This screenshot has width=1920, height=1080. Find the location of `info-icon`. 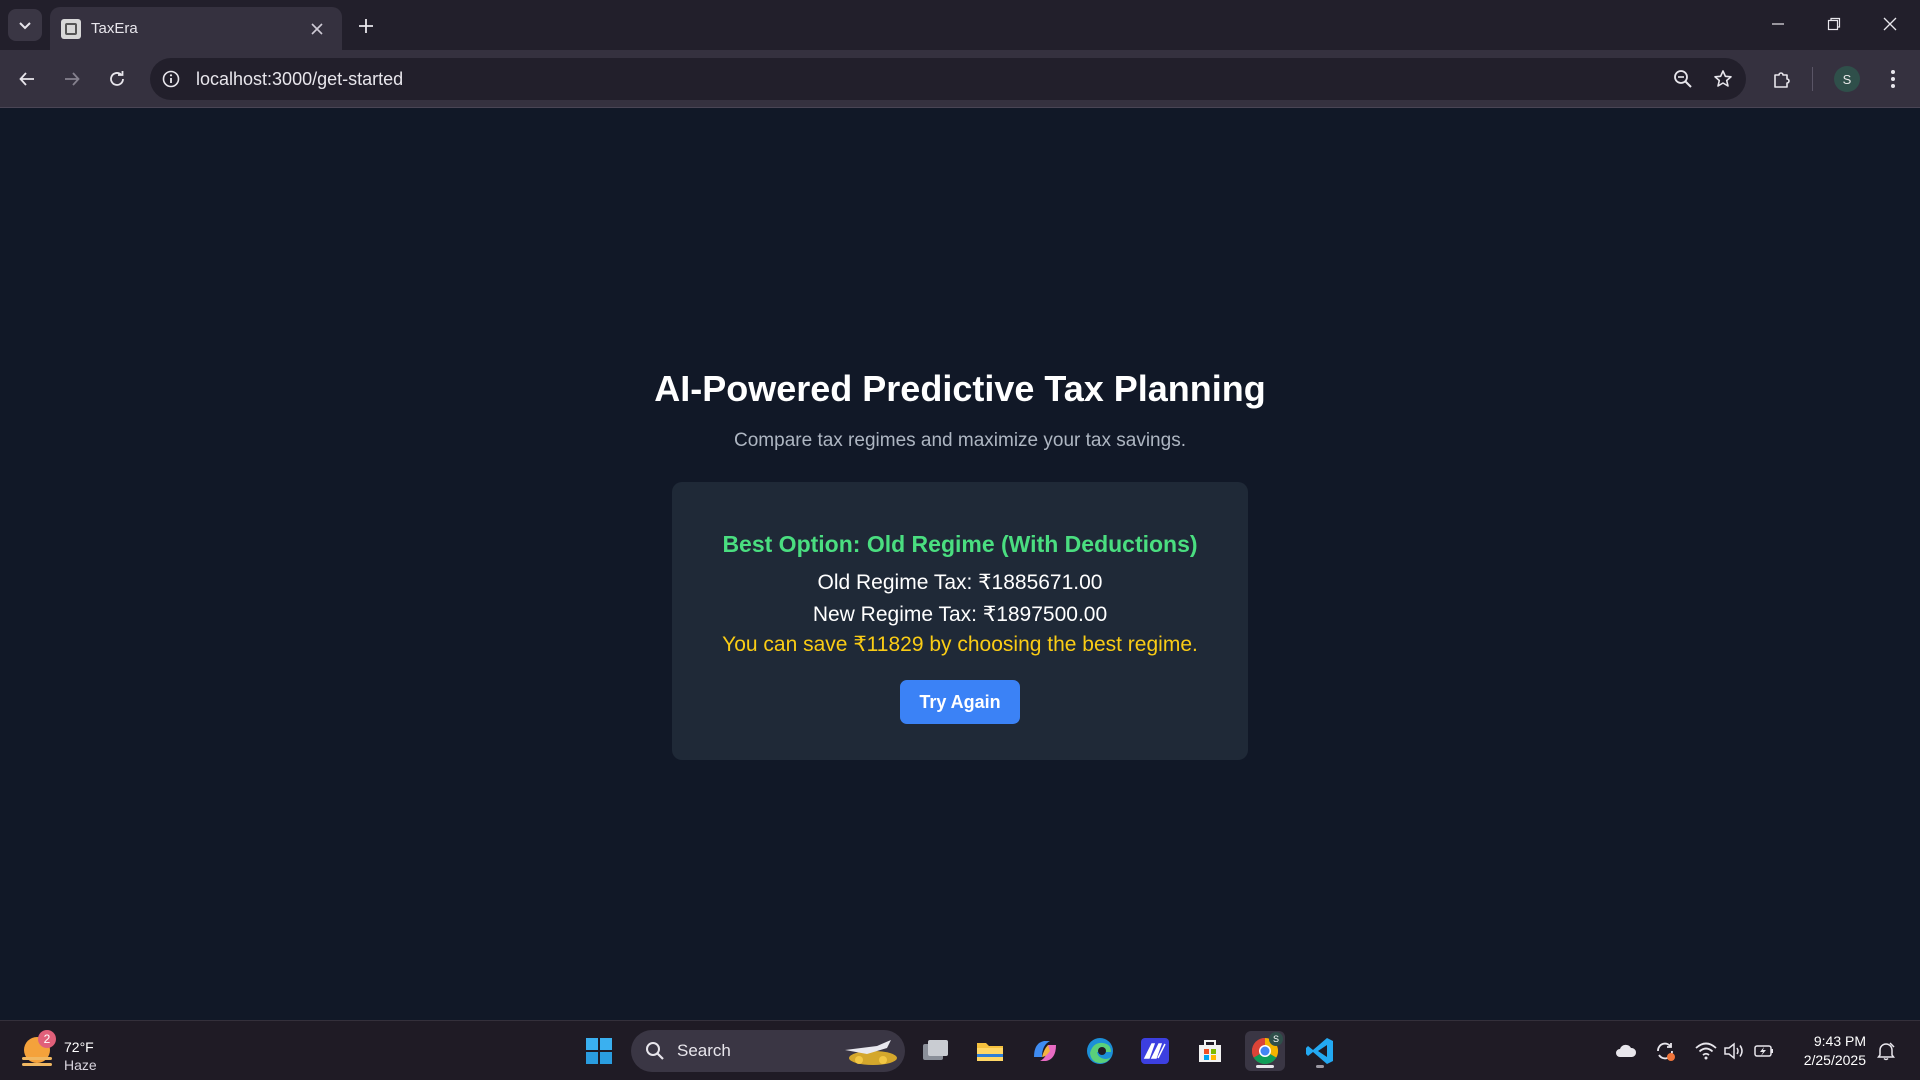

info-icon is located at coordinates (171, 79).